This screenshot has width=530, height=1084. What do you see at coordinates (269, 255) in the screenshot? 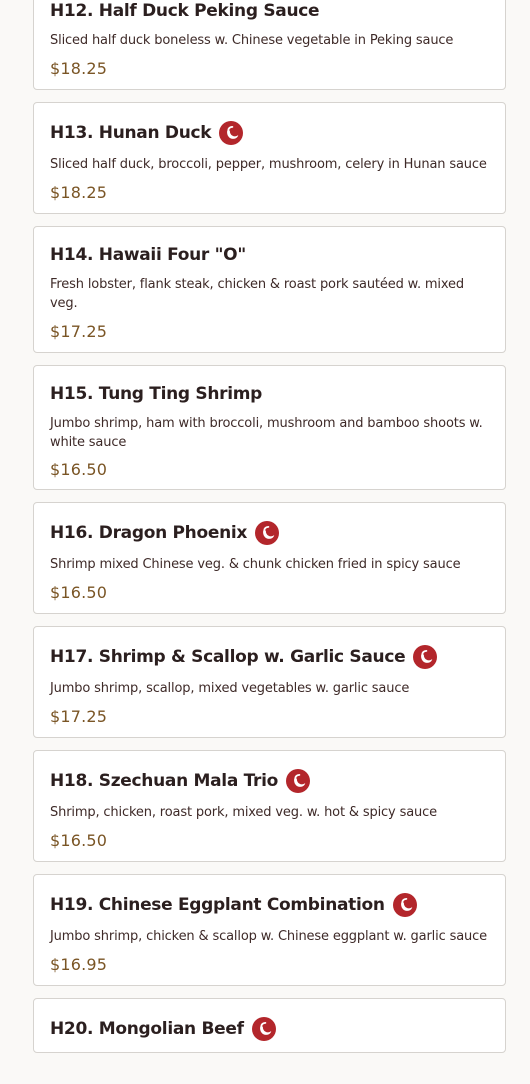
I see `menu-item-header: H14. Hawaii Four "O"` at bounding box center [269, 255].